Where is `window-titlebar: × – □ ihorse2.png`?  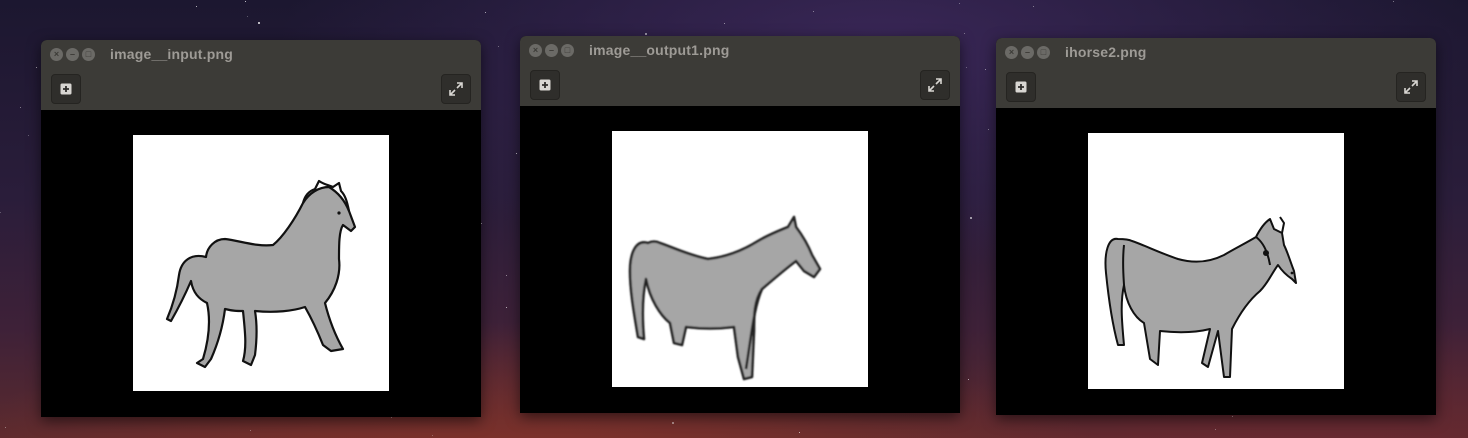 window-titlebar: × – □ ihorse2.png is located at coordinates (1216, 52).